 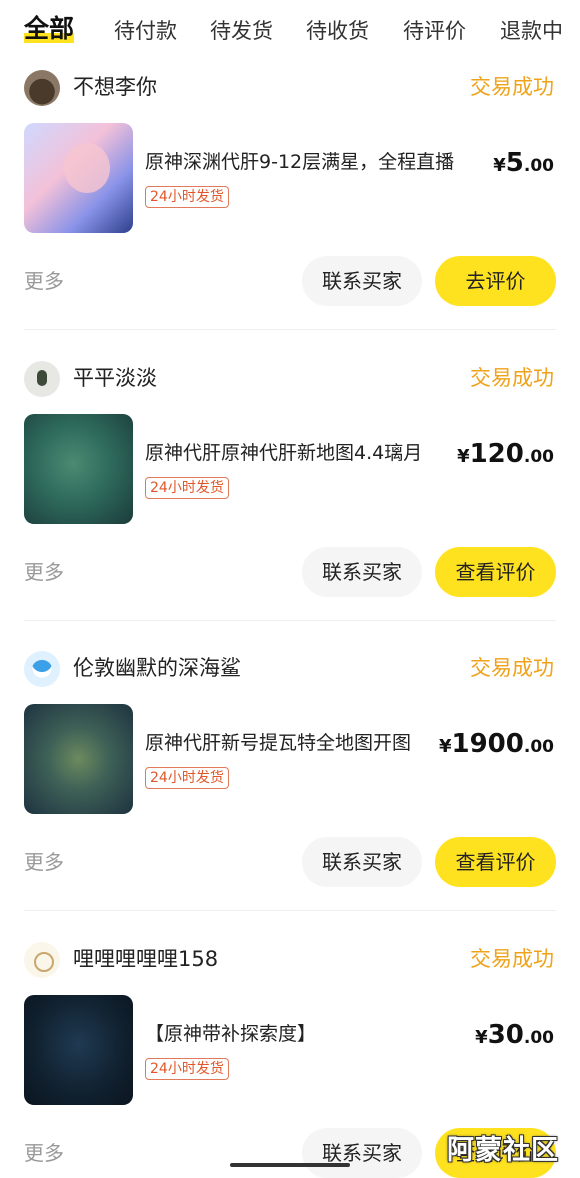 I want to click on contact-buyer-button: 联系买家, so click(x=362, y=1153).